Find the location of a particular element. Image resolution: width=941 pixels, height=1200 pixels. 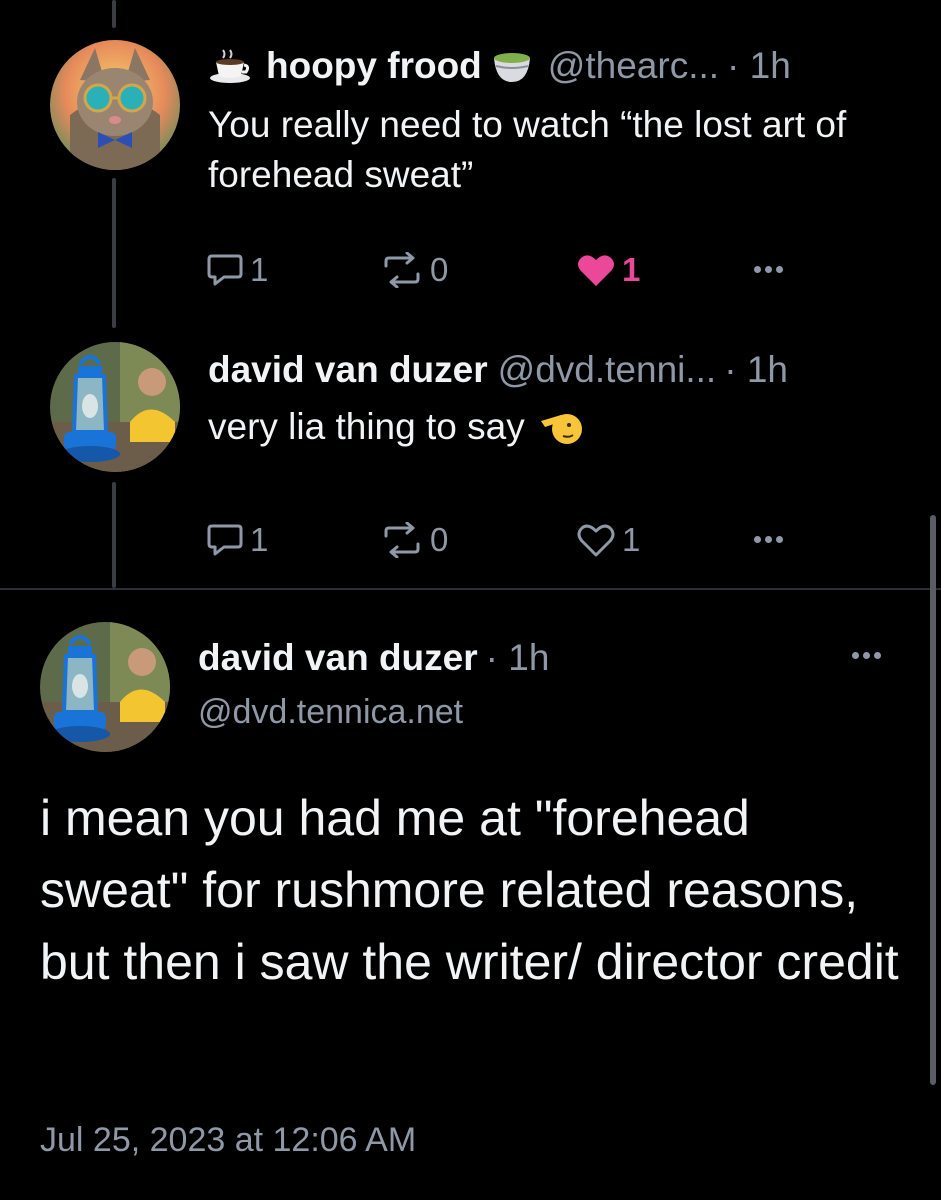

main-post-header: david van duzer · 1h is located at coordinates (373, 658).